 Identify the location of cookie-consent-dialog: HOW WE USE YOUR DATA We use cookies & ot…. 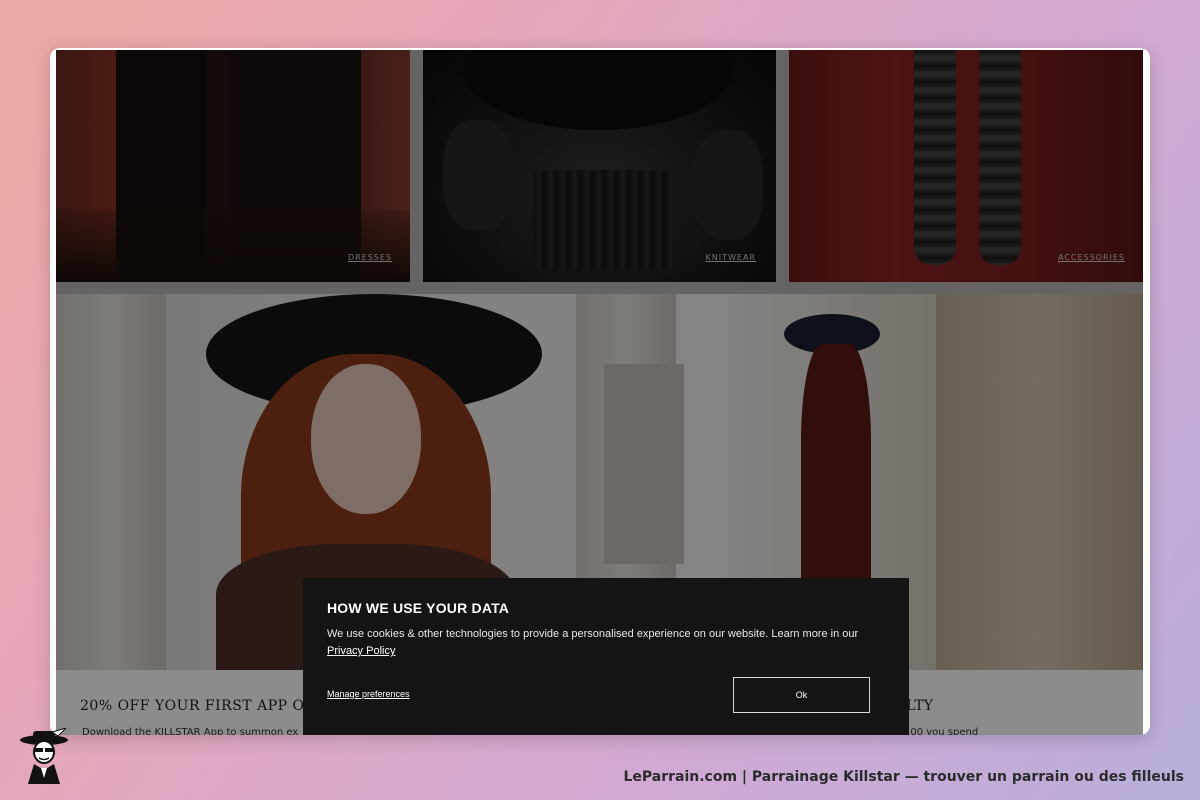
(606, 656).